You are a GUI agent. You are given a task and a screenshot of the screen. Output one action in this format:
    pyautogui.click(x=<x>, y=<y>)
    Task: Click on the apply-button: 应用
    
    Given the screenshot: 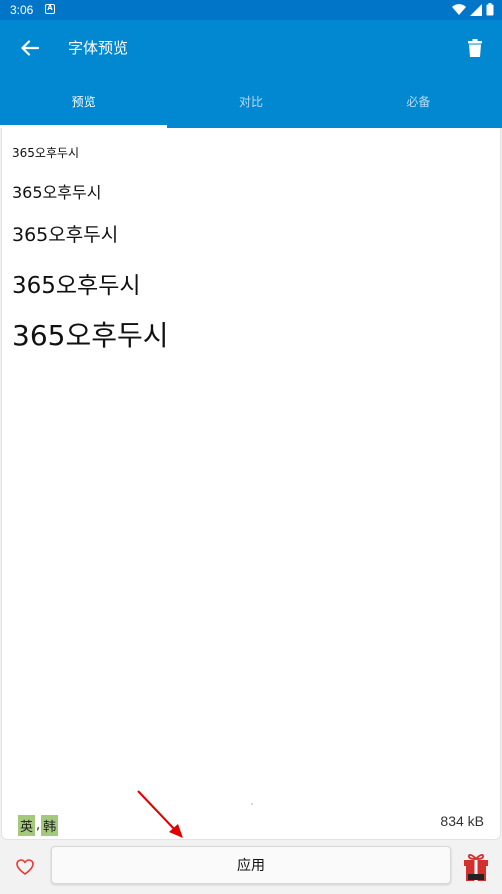 What is the action you would take?
    pyautogui.click(x=251, y=865)
    